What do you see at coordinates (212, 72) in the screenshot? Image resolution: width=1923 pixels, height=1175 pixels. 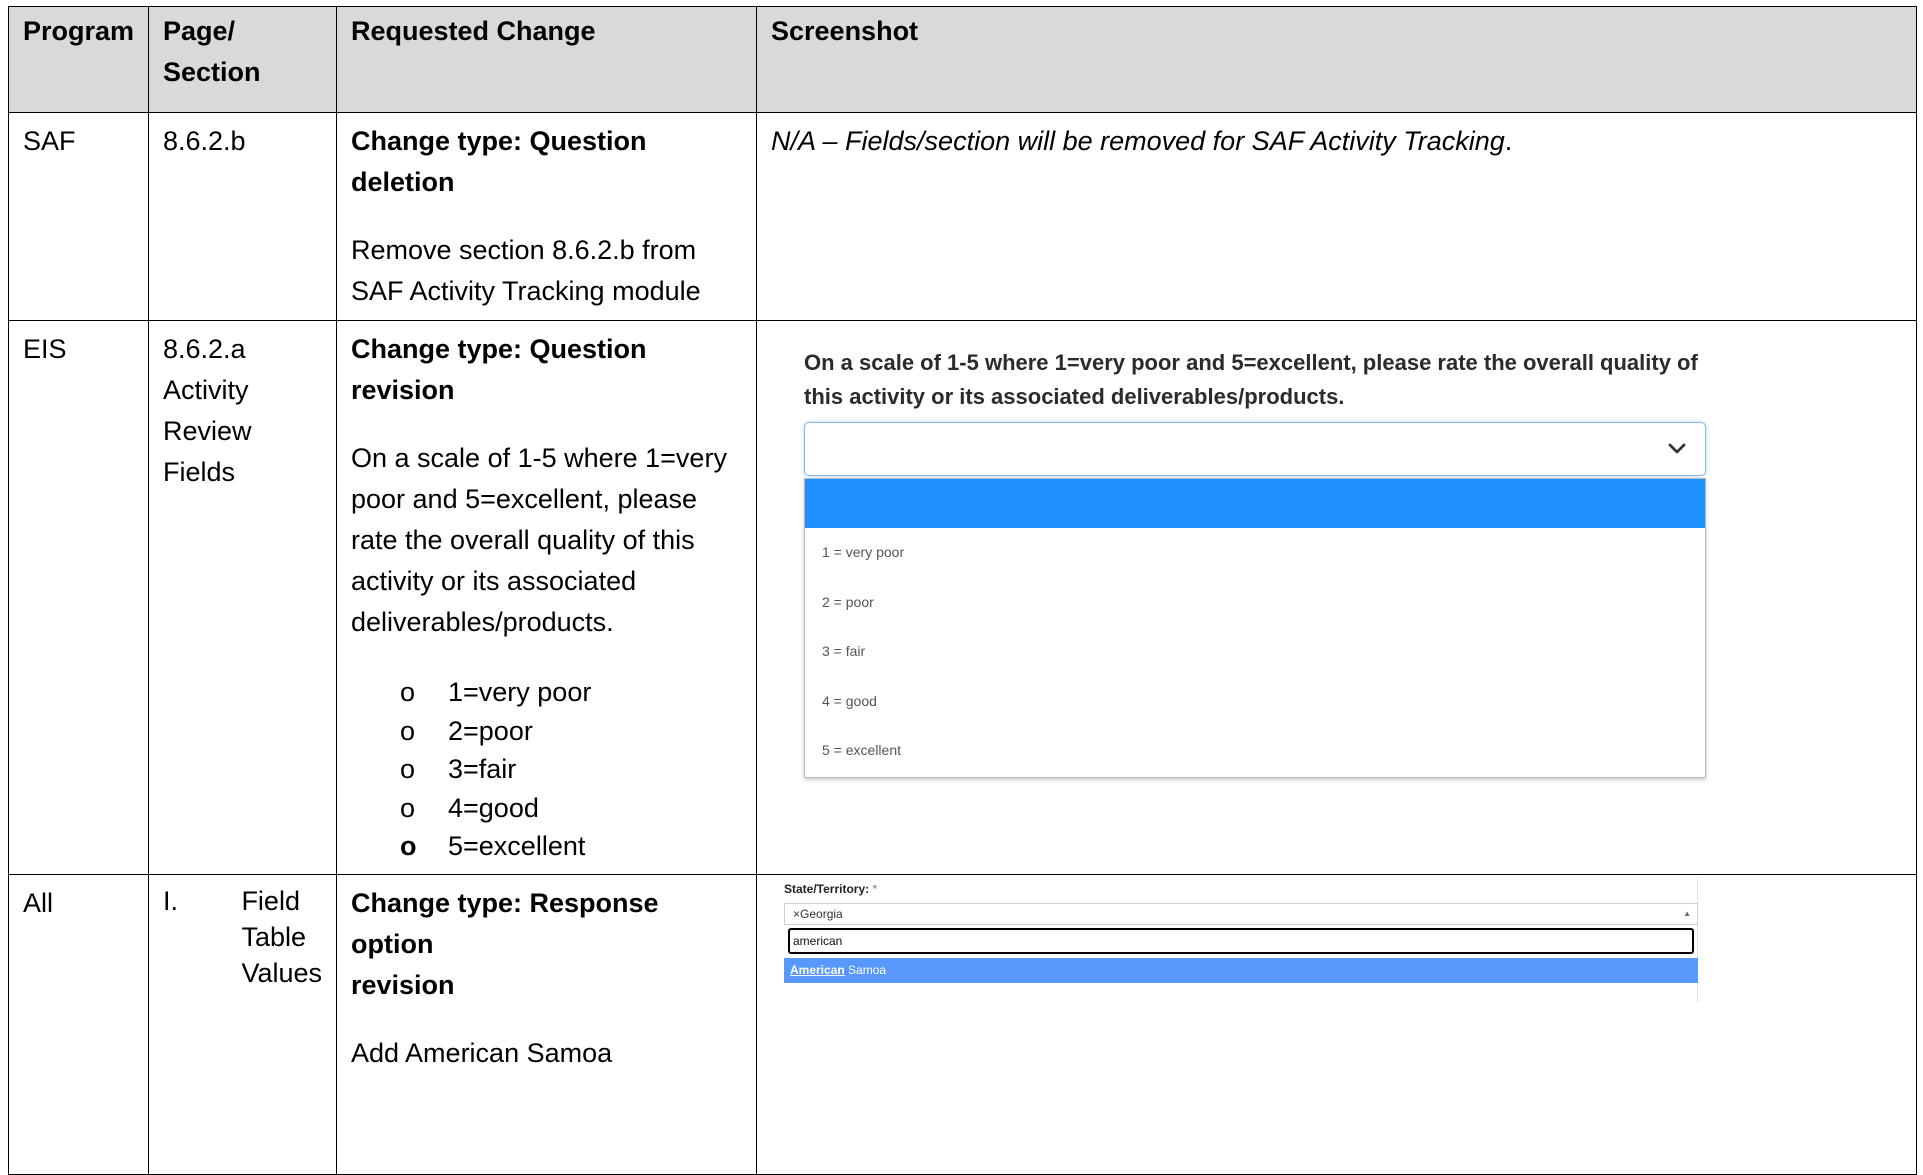 I see `header-page-line2: Section` at bounding box center [212, 72].